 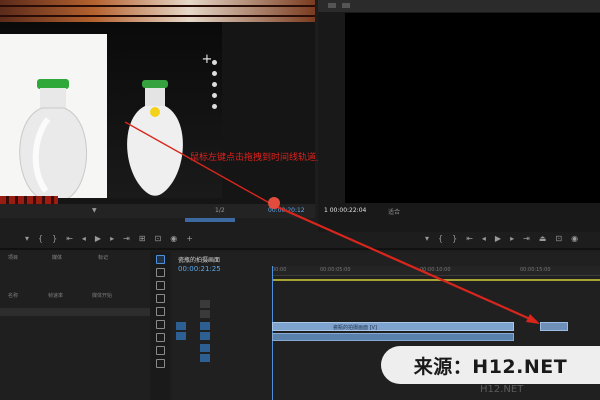 I want to click on source-timecode: 00:00:20:12, so click(x=286, y=210).